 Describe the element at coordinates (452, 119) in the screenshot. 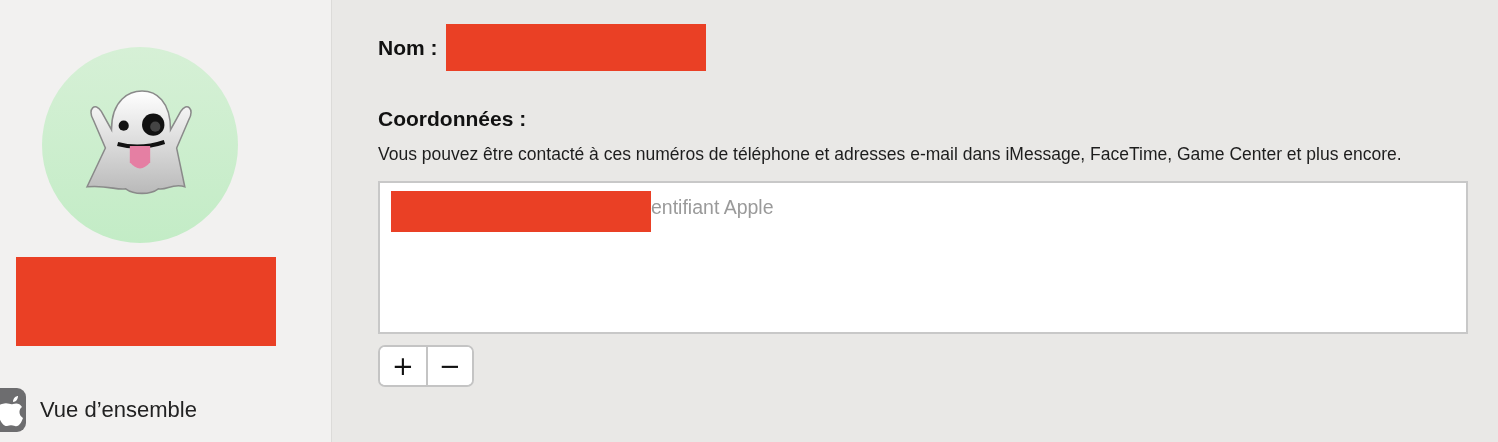

I see `section-heading: Coordonnées :` at that location.